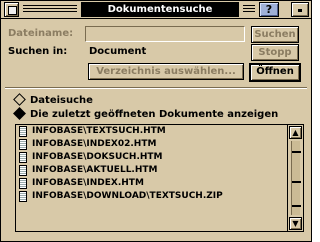  Describe the element at coordinates (19, 113) in the screenshot. I see `radio-selected-icon` at that location.